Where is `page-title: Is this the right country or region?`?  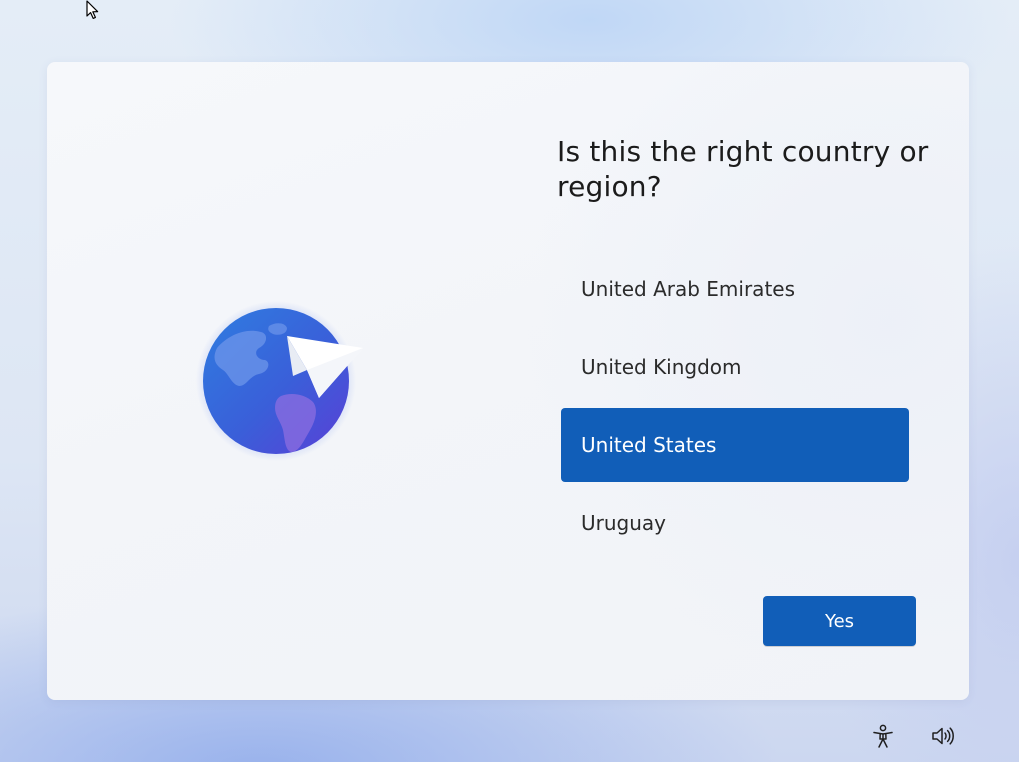
page-title: Is this the right country or region? is located at coordinates (743, 169).